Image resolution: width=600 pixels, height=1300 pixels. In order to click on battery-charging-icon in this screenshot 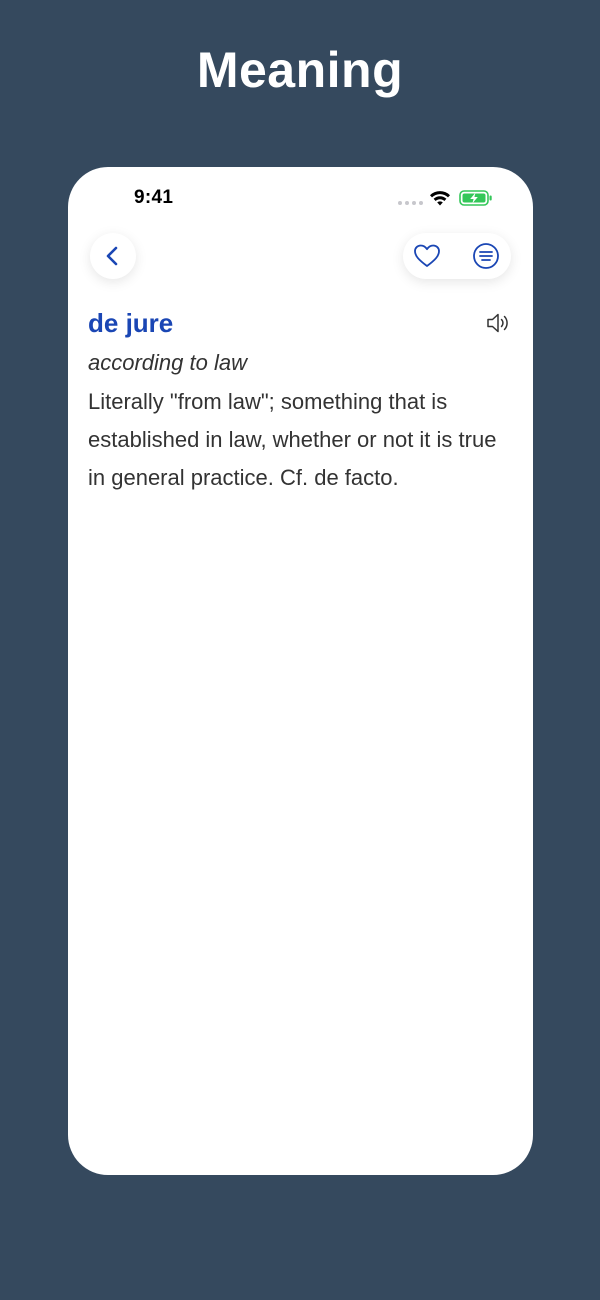, I will do `click(475, 198)`.